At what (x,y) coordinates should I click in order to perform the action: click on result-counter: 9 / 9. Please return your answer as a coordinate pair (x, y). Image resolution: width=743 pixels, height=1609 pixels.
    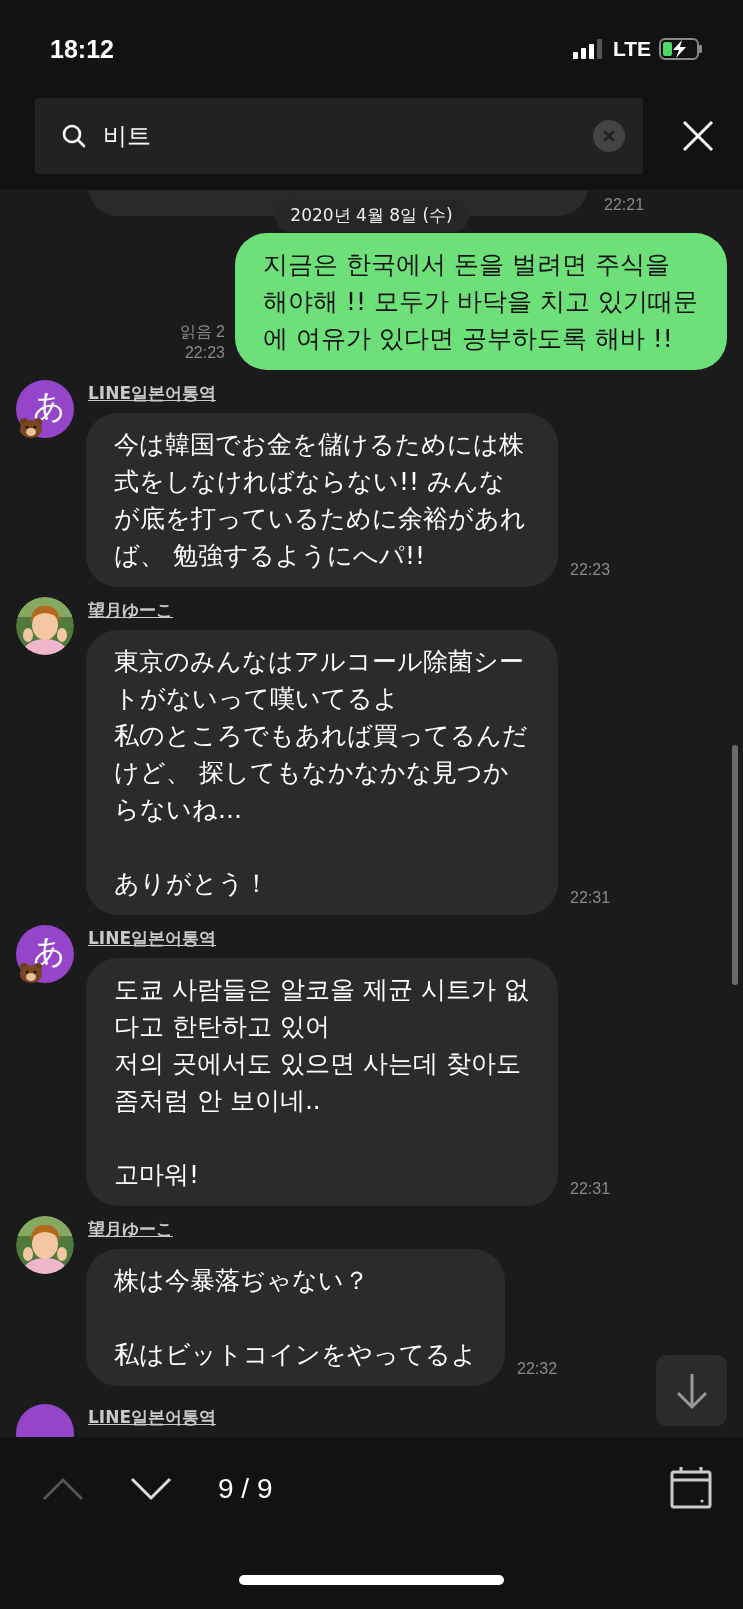
    Looking at the image, I should click on (246, 1489).